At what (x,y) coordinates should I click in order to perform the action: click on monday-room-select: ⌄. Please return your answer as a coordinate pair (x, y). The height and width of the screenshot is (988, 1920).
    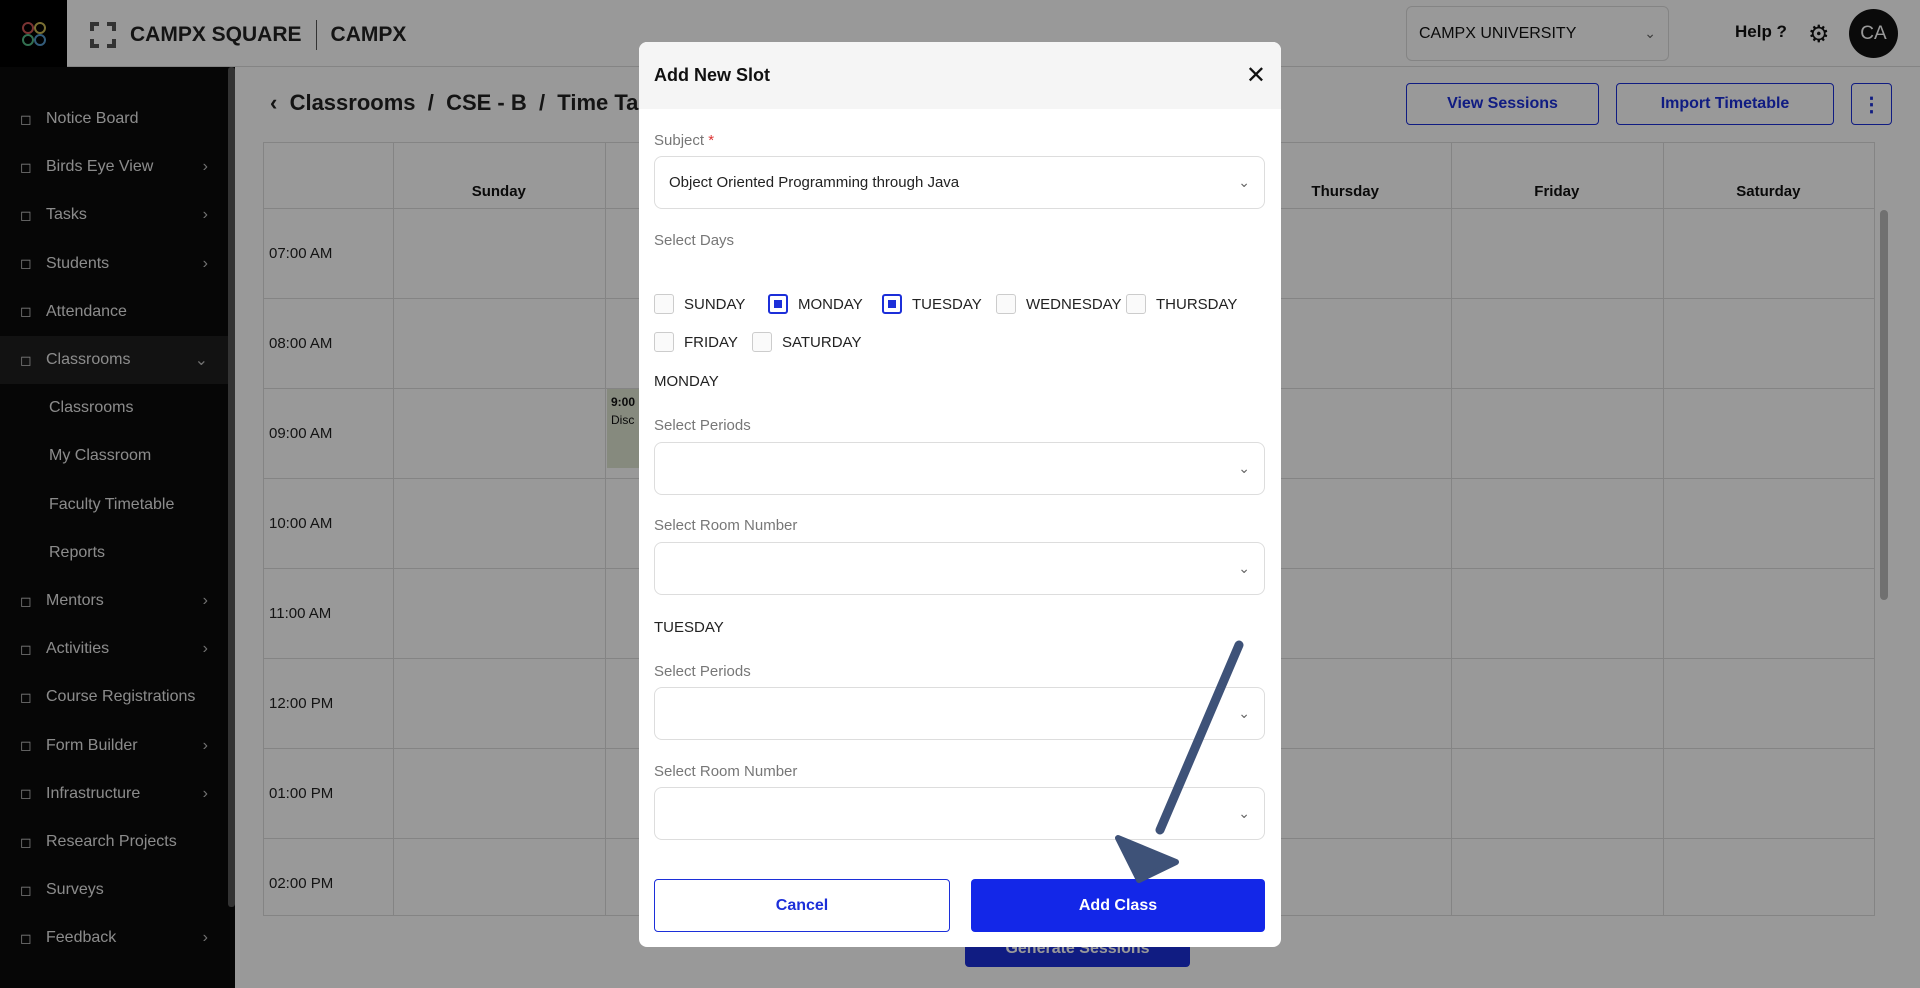
    Looking at the image, I should click on (959, 568).